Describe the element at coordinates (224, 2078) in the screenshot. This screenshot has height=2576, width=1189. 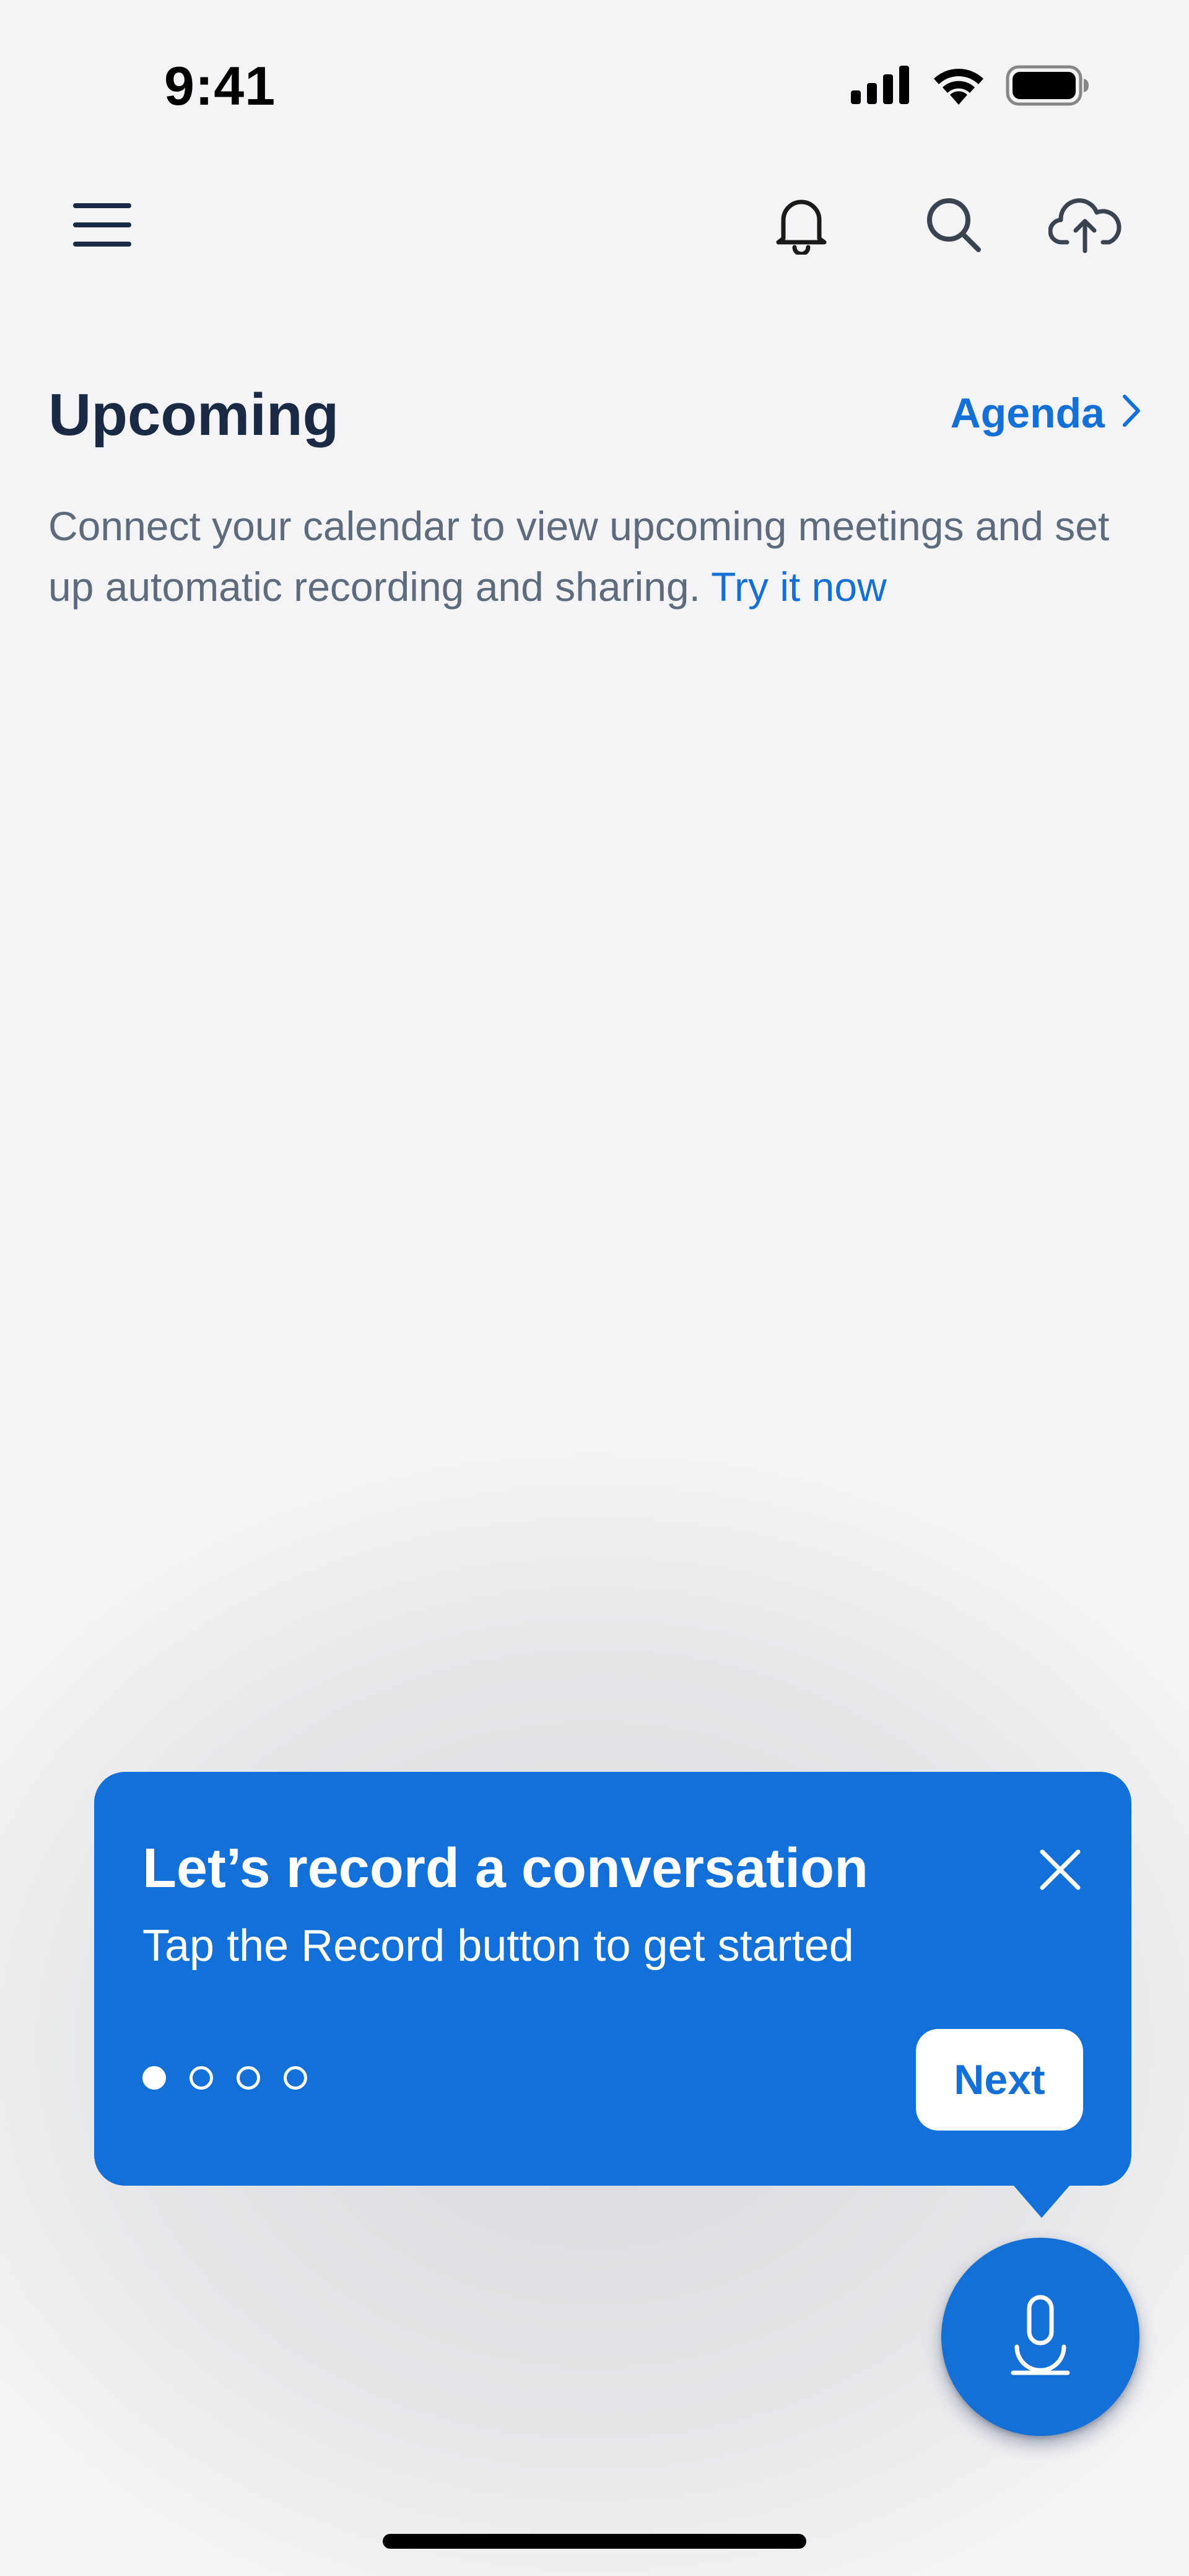
I see `step-indicator` at that location.